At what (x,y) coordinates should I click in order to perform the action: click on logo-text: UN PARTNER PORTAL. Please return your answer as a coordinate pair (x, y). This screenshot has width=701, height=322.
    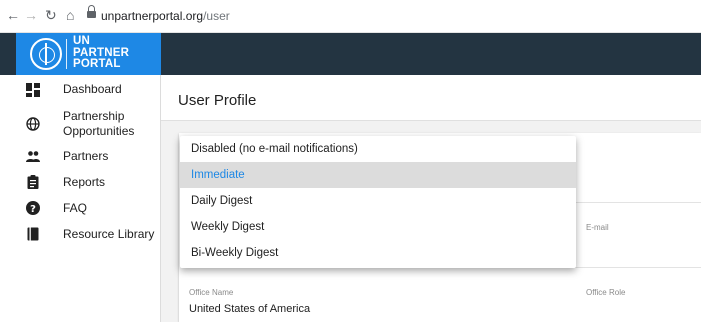
    Looking at the image, I should click on (101, 53).